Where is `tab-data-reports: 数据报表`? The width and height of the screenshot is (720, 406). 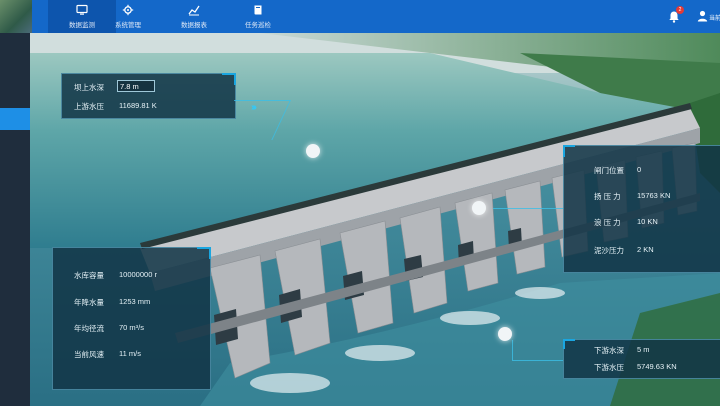
tab-data-reports: 数据报表 is located at coordinates (194, 16).